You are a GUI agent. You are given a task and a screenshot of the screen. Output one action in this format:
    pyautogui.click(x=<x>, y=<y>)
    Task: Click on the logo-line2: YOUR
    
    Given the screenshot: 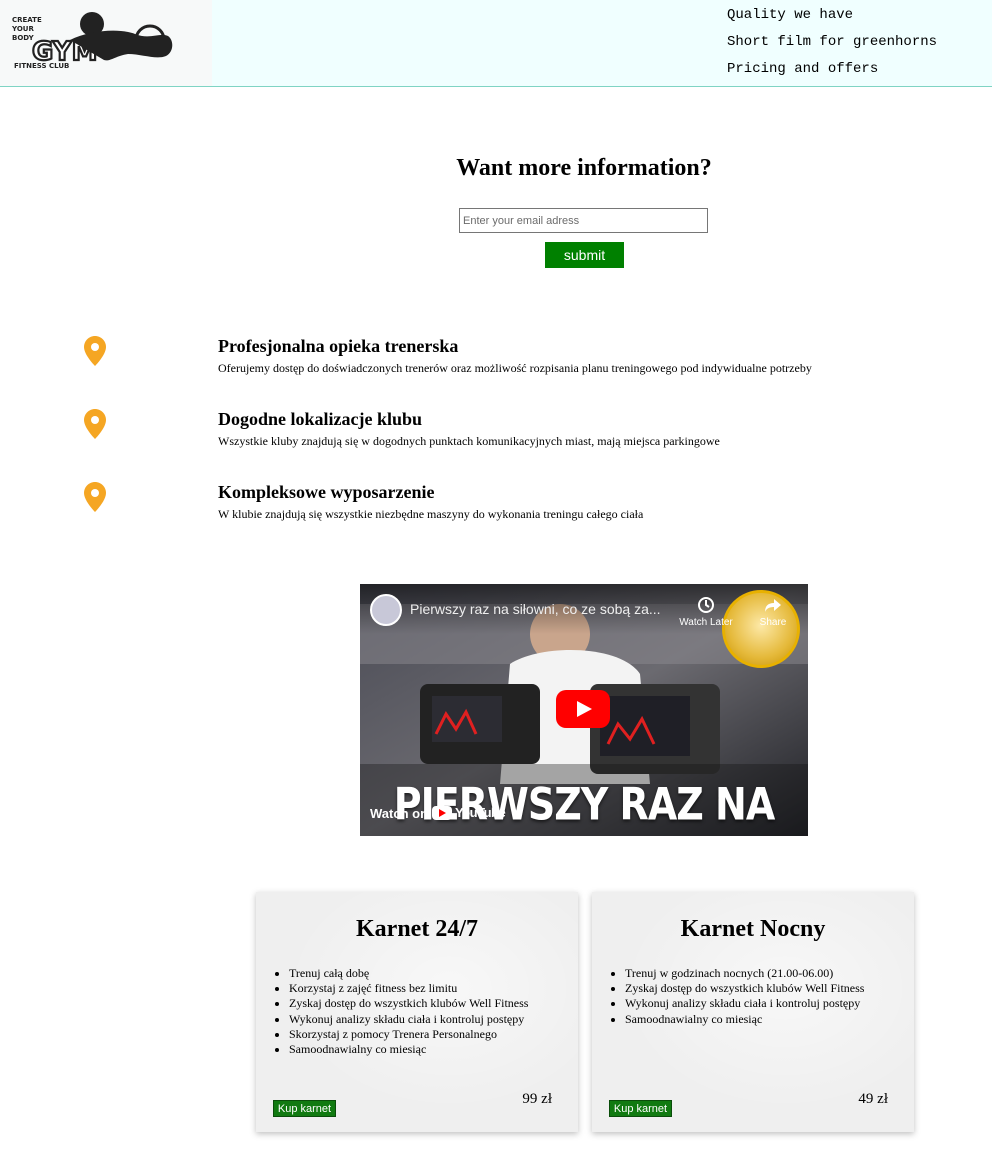 What is the action you would take?
    pyautogui.click(x=22, y=29)
    